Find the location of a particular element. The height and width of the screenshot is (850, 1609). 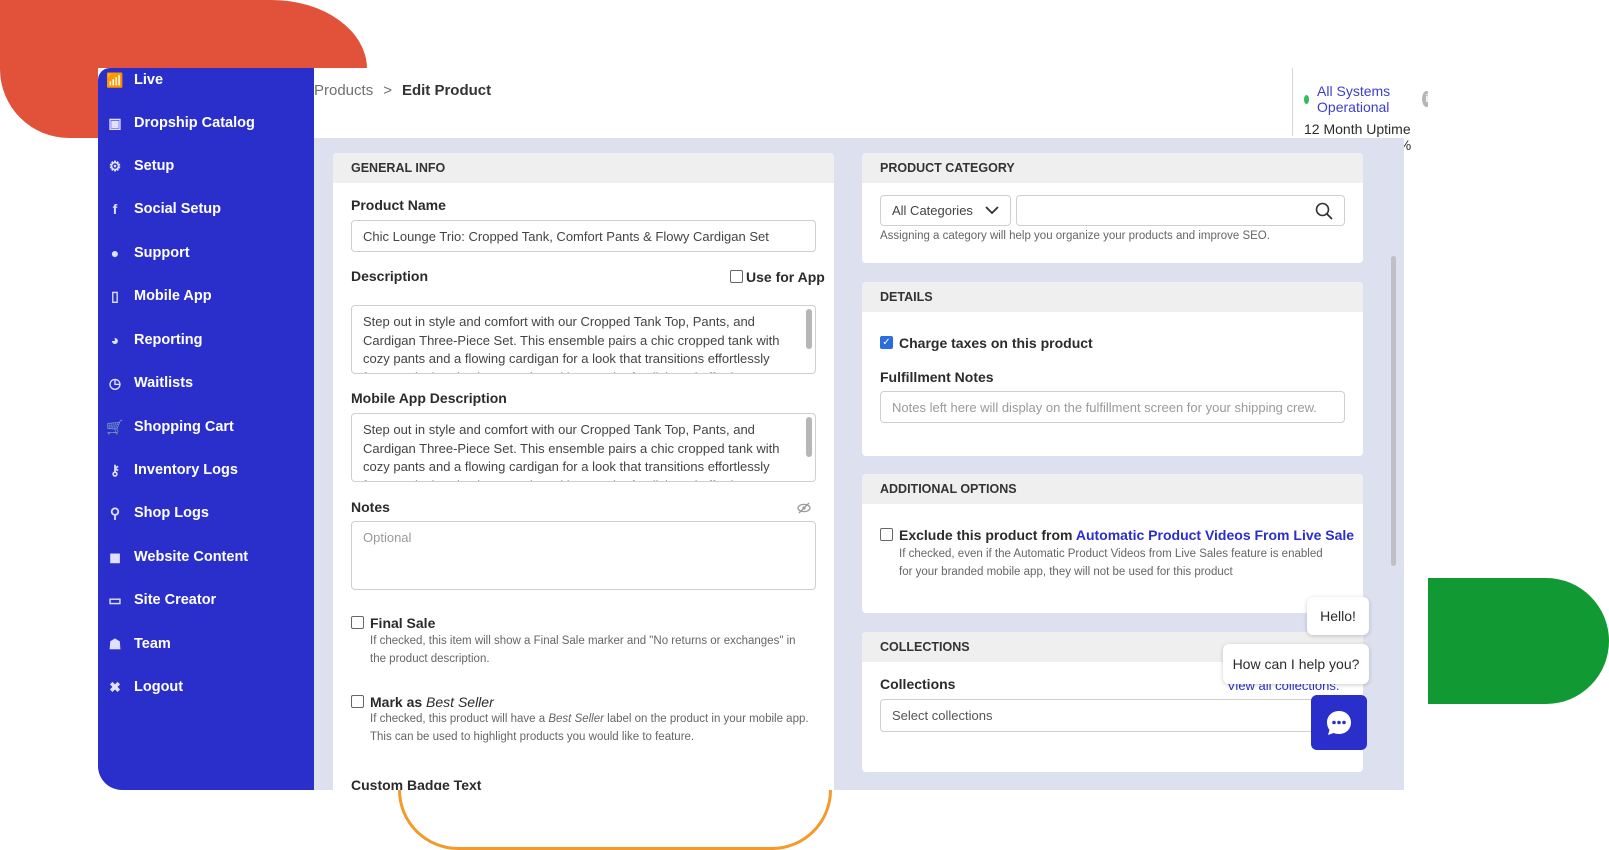

sidebar-item-team: ☗ Team is located at coordinates (206, 644).